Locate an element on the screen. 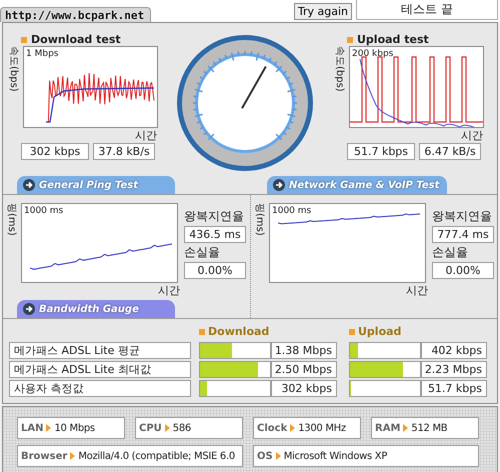 This screenshot has width=500, height=472. row-label: 사용자 측정값 is located at coordinates (100, 388).